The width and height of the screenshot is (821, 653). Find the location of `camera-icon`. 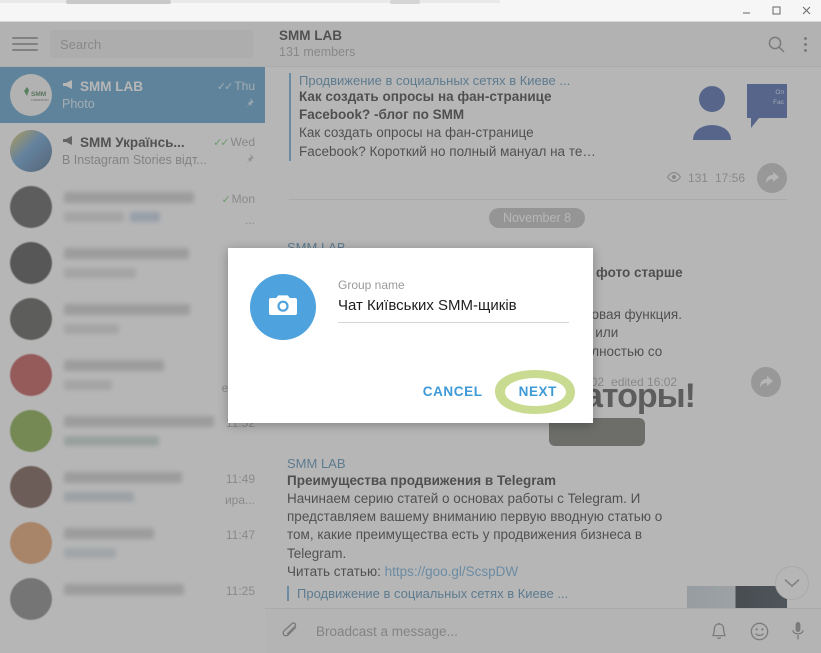

camera-icon is located at coordinates (283, 307).